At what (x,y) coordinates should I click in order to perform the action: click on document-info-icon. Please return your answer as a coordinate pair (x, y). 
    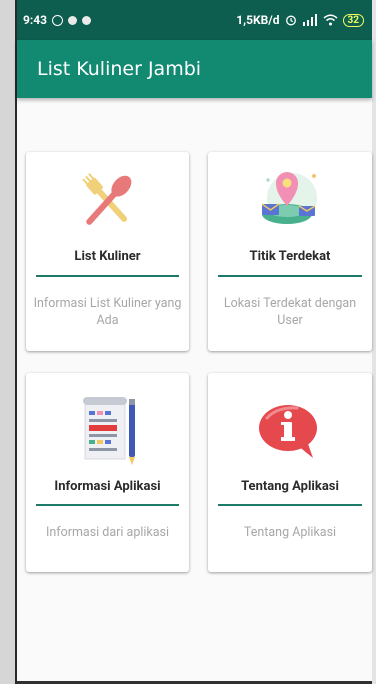
    Looking at the image, I should click on (108, 431).